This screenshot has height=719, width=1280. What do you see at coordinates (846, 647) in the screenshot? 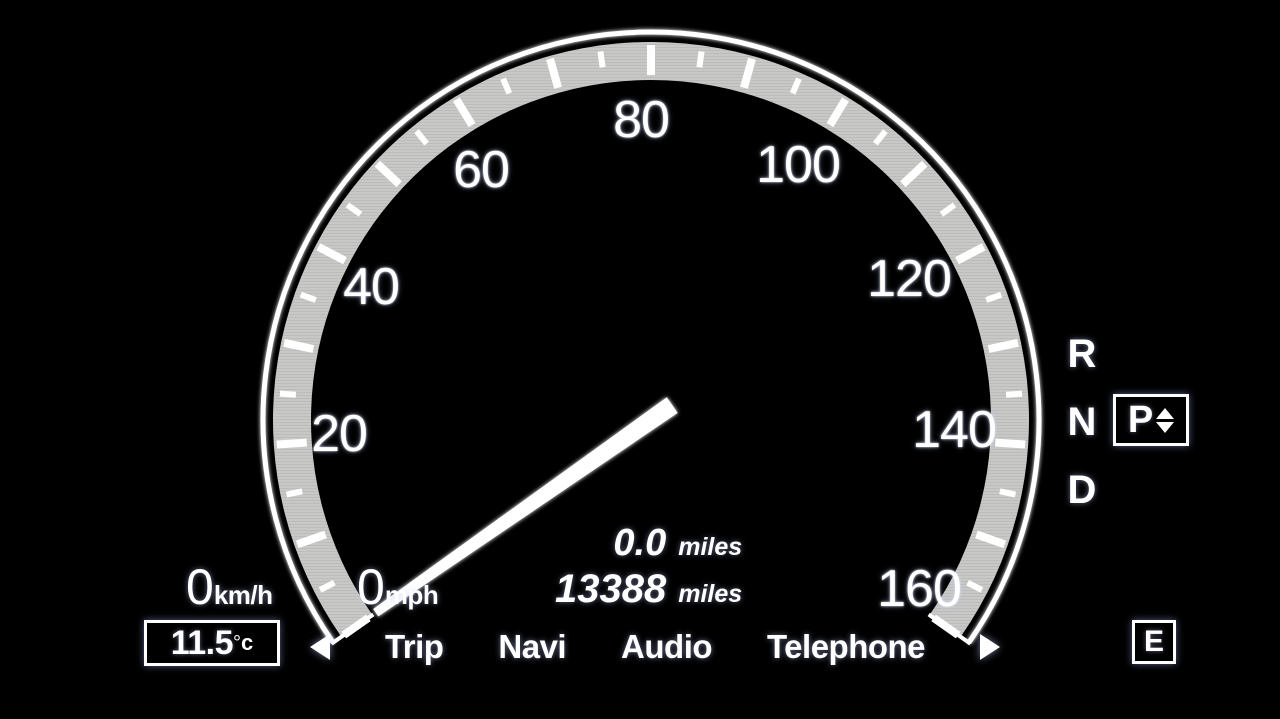
I see `menu-item-telephone: Telephone` at bounding box center [846, 647].